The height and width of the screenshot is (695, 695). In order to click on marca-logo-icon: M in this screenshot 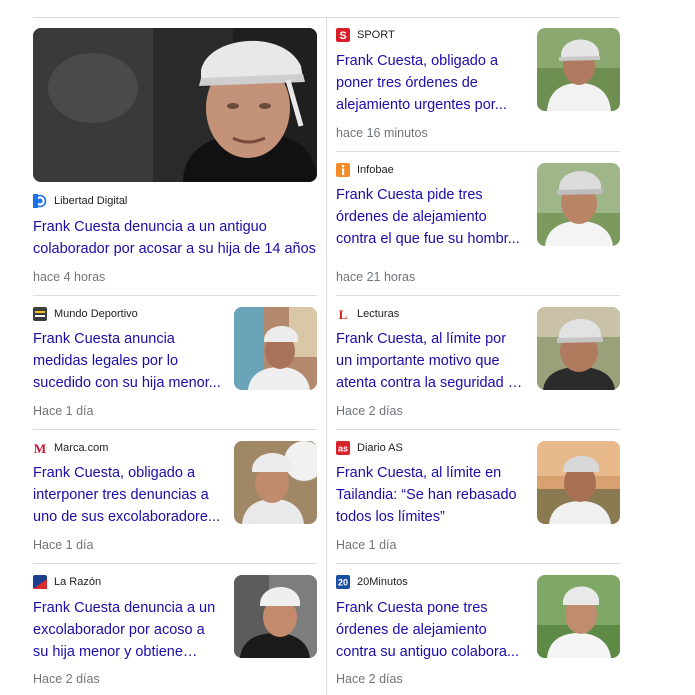, I will do `click(40, 448)`.